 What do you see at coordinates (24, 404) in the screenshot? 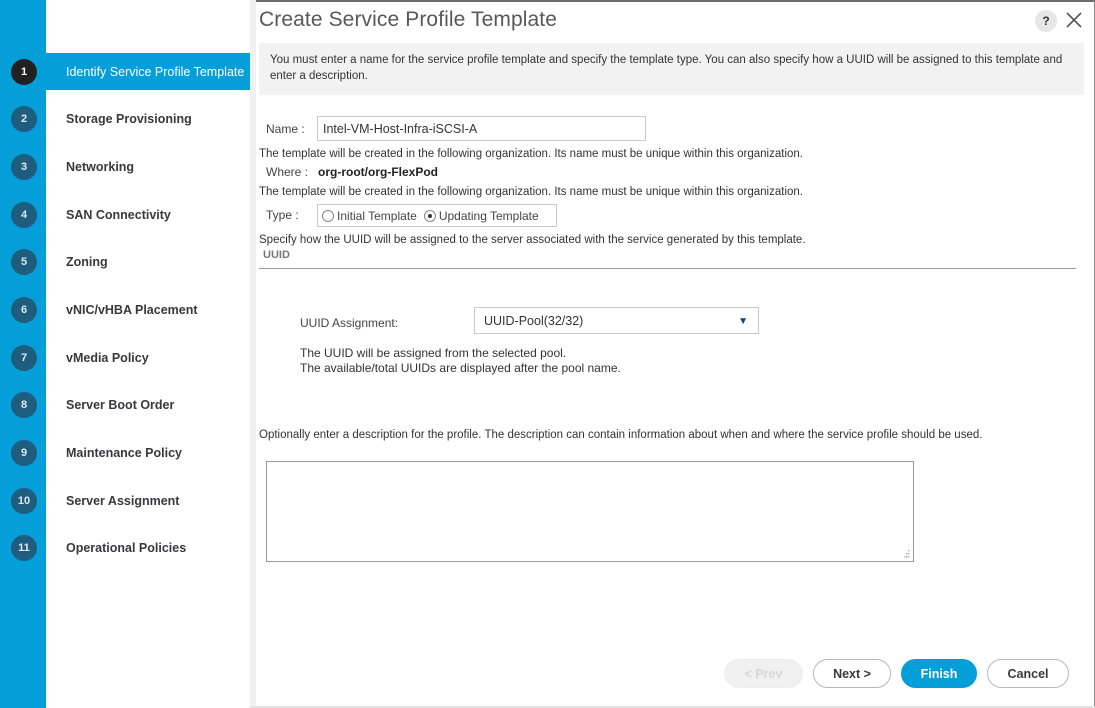
I see `step-number-badge: 8` at bounding box center [24, 404].